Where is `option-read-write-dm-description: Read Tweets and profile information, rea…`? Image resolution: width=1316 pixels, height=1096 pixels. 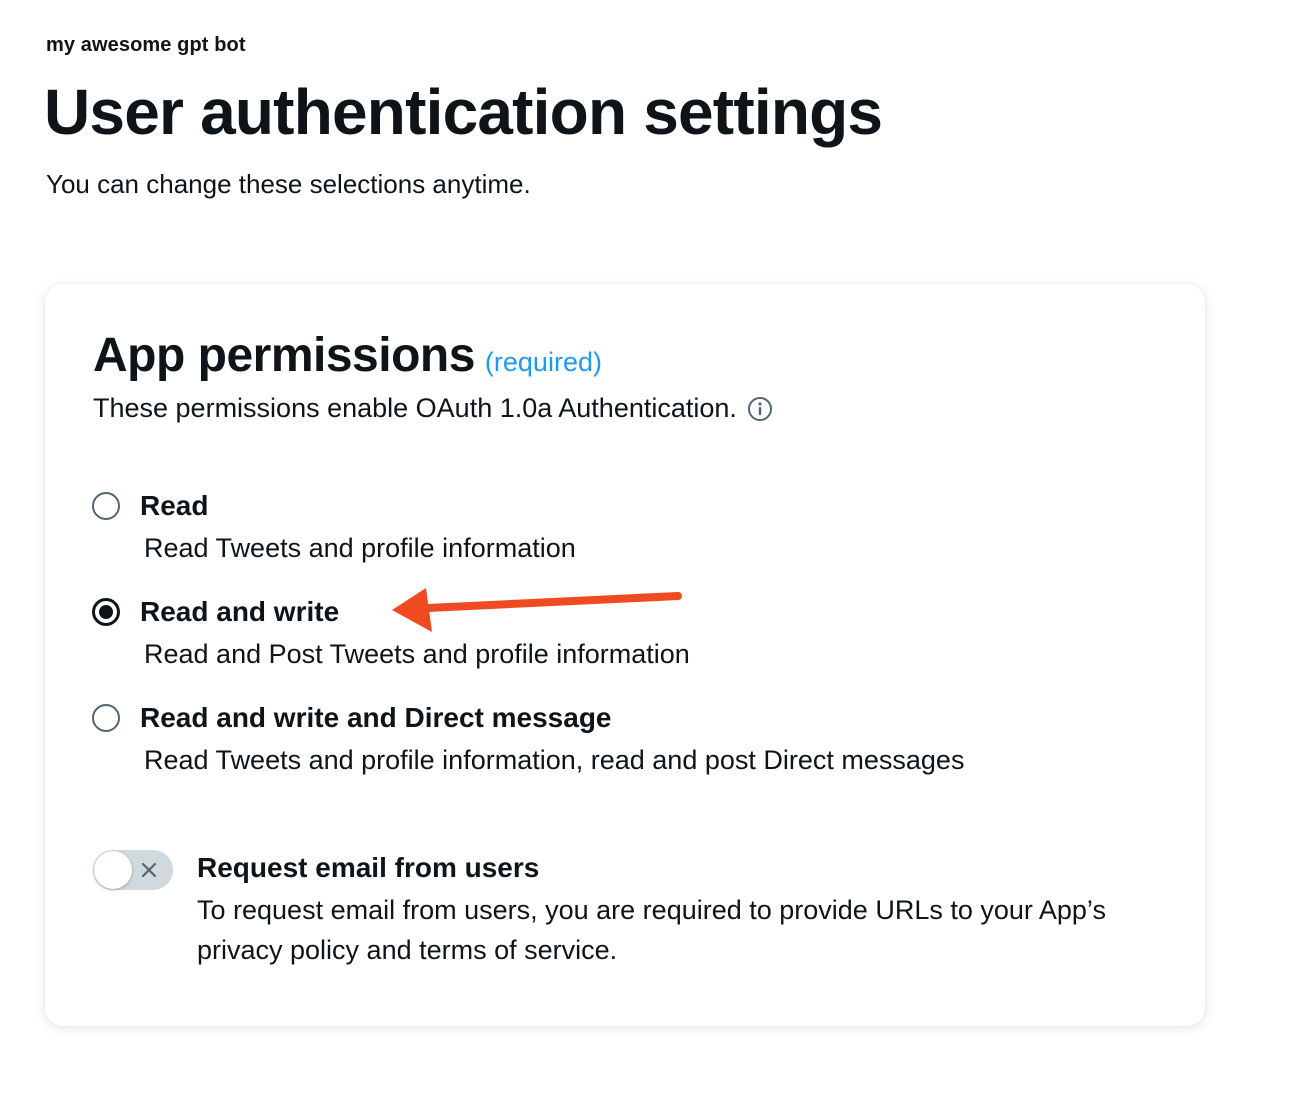 option-read-write-dm-description: Read Tweets and profile information, rea… is located at coordinates (554, 760).